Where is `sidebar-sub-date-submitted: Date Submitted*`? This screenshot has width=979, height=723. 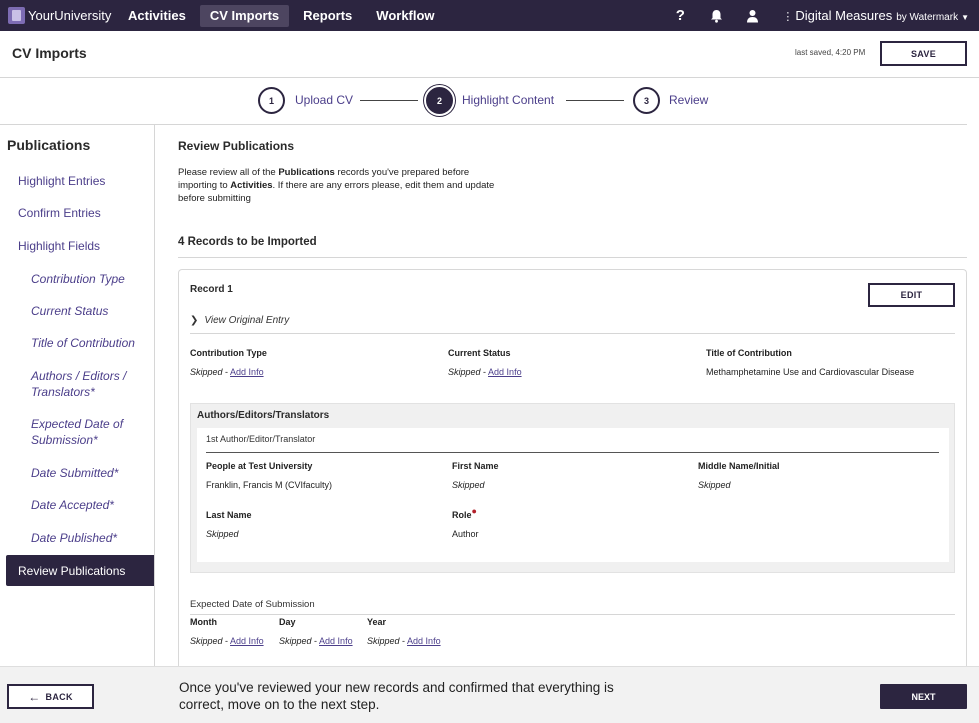 sidebar-sub-date-submitted: Date Submitted* is located at coordinates (90, 473).